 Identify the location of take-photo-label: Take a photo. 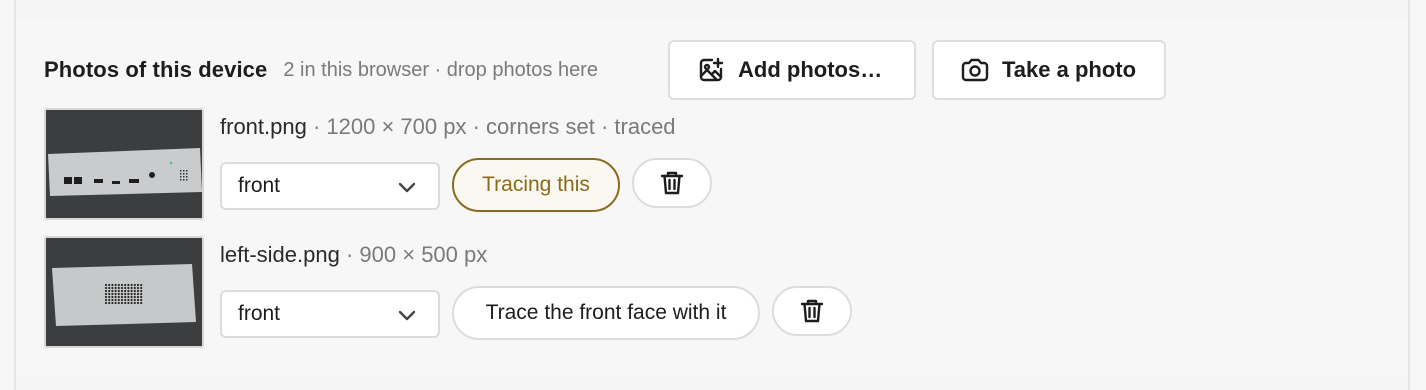
(1069, 69).